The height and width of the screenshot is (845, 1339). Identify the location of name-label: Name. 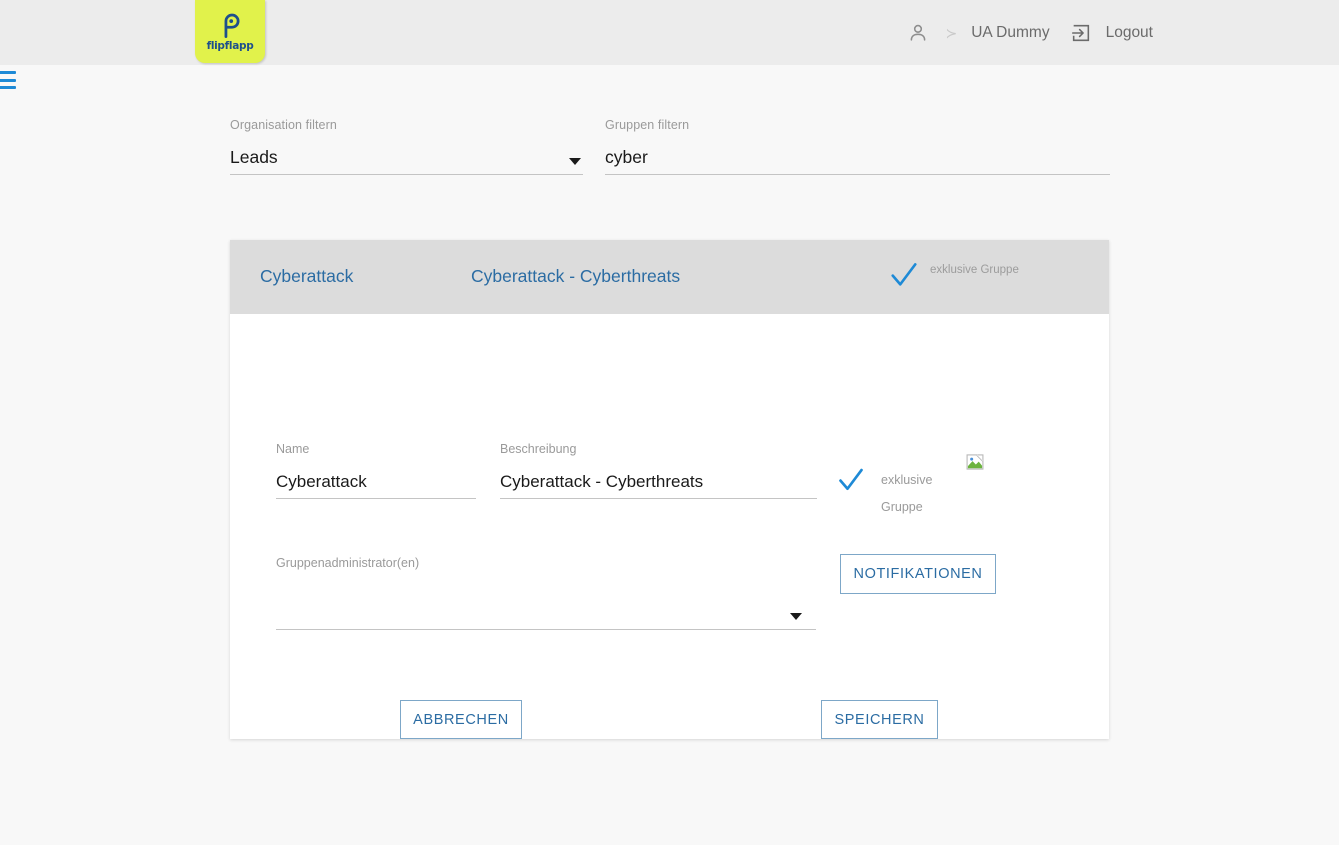
(293, 449).